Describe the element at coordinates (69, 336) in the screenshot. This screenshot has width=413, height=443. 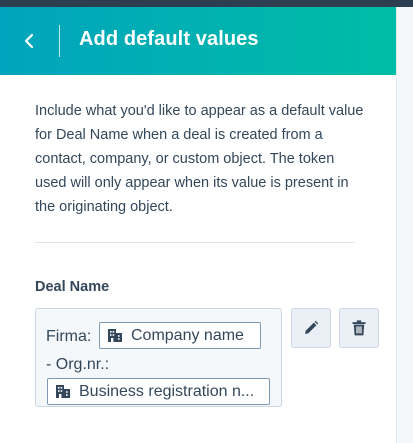
I see `prefix-text: Firma:` at that location.